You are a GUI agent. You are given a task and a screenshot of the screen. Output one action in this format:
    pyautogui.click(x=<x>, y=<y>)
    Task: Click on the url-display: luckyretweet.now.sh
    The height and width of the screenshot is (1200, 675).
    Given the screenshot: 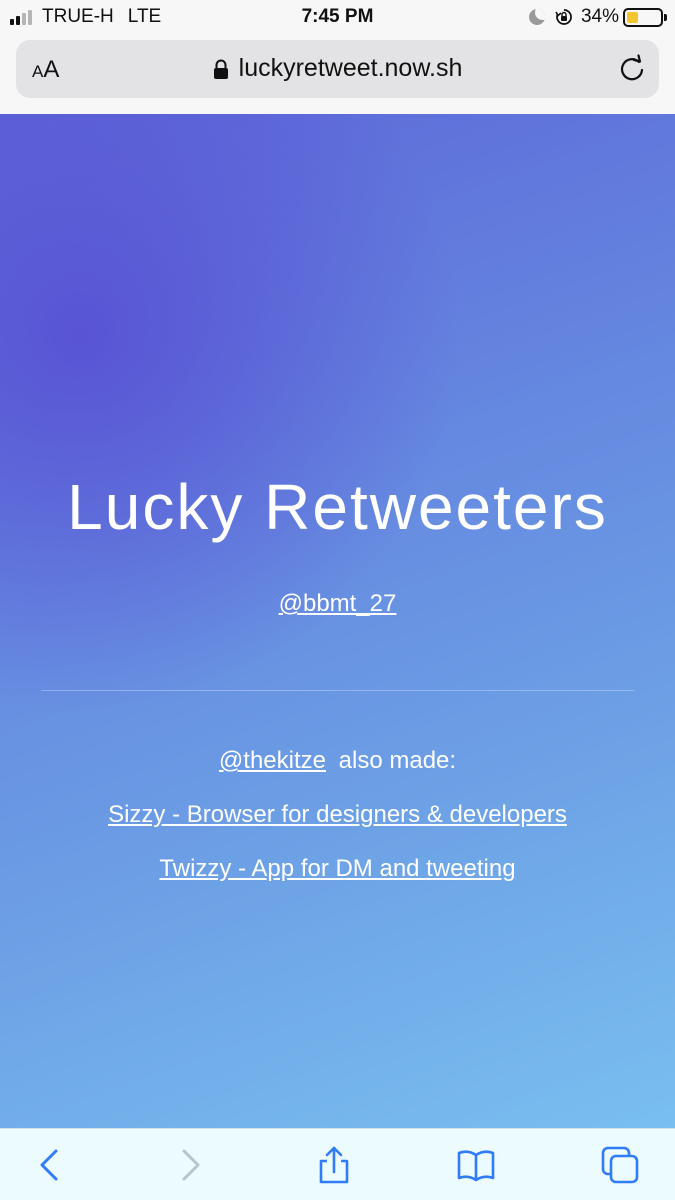 What is the action you would take?
    pyautogui.click(x=337, y=68)
    